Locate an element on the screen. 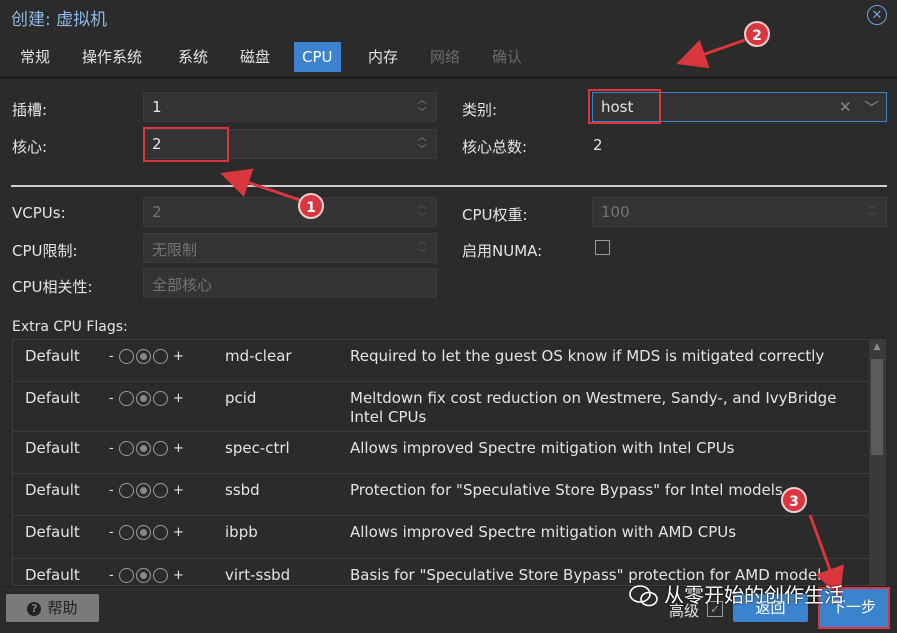  annotation-badge-1: 1 is located at coordinates (311, 206).